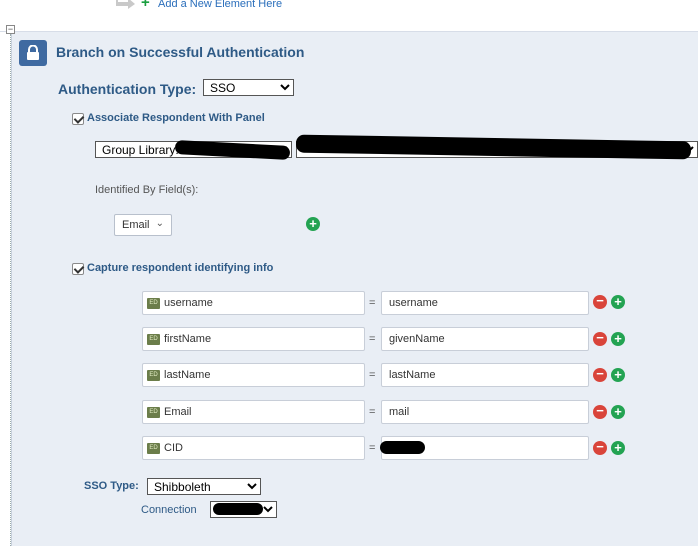 This screenshot has height=546, width=698. Describe the element at coordinates (127, 89) in the screenshot. I see `auth-type-label: Authentication Type:` at that location.